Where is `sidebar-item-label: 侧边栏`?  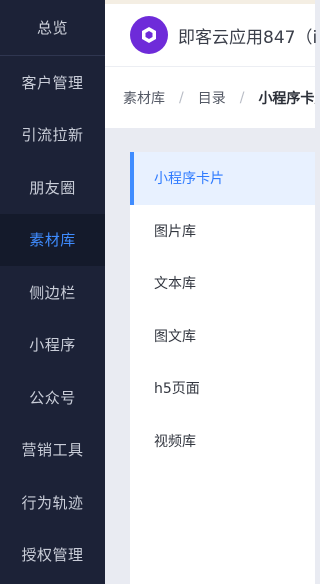
sidebar-item-label: 侧边栏 is located at coordinates (52, 292).